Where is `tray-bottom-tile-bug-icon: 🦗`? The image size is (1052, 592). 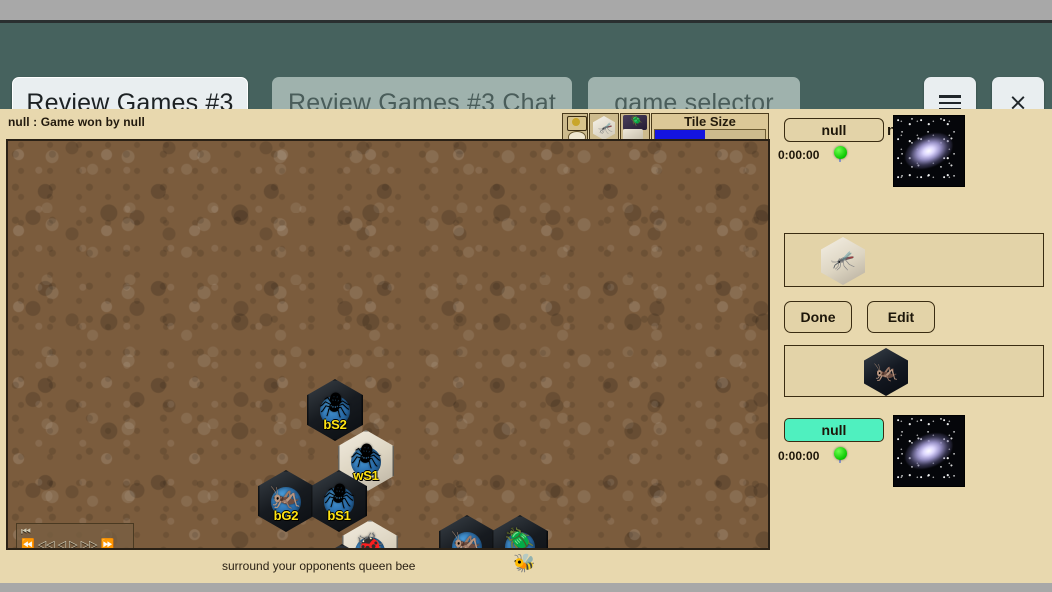 tray-bottom-tile-bug-icon: 🦗 is located at coordinates (886, 371).